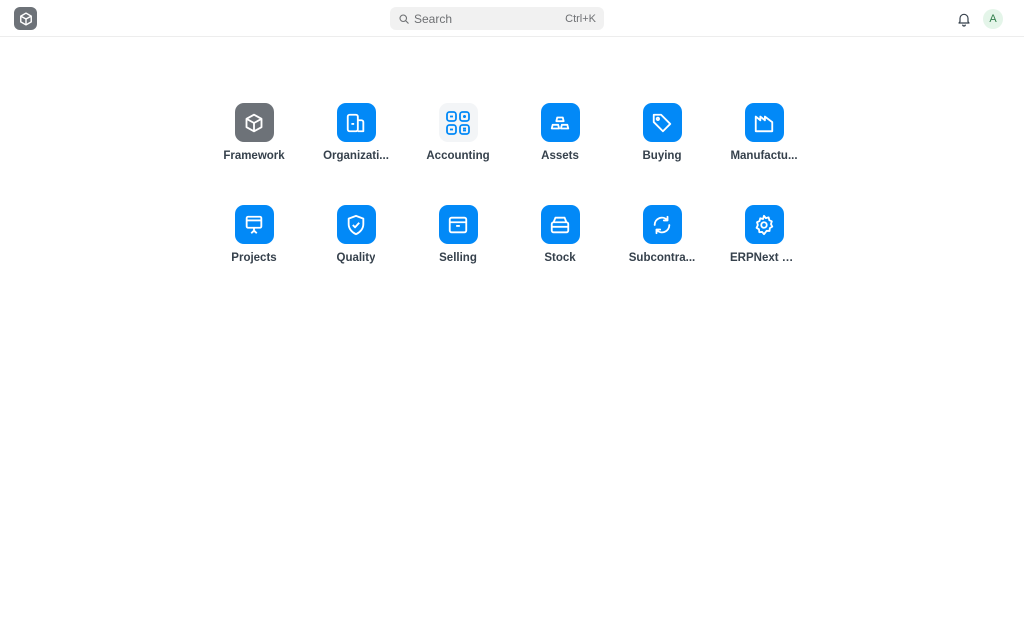 Image resolution: width=1024 pixels, height=640 pixels. Describe the element at coordinates (560, 245) in the screenshot. I see `app-stock: Stock` at that location.